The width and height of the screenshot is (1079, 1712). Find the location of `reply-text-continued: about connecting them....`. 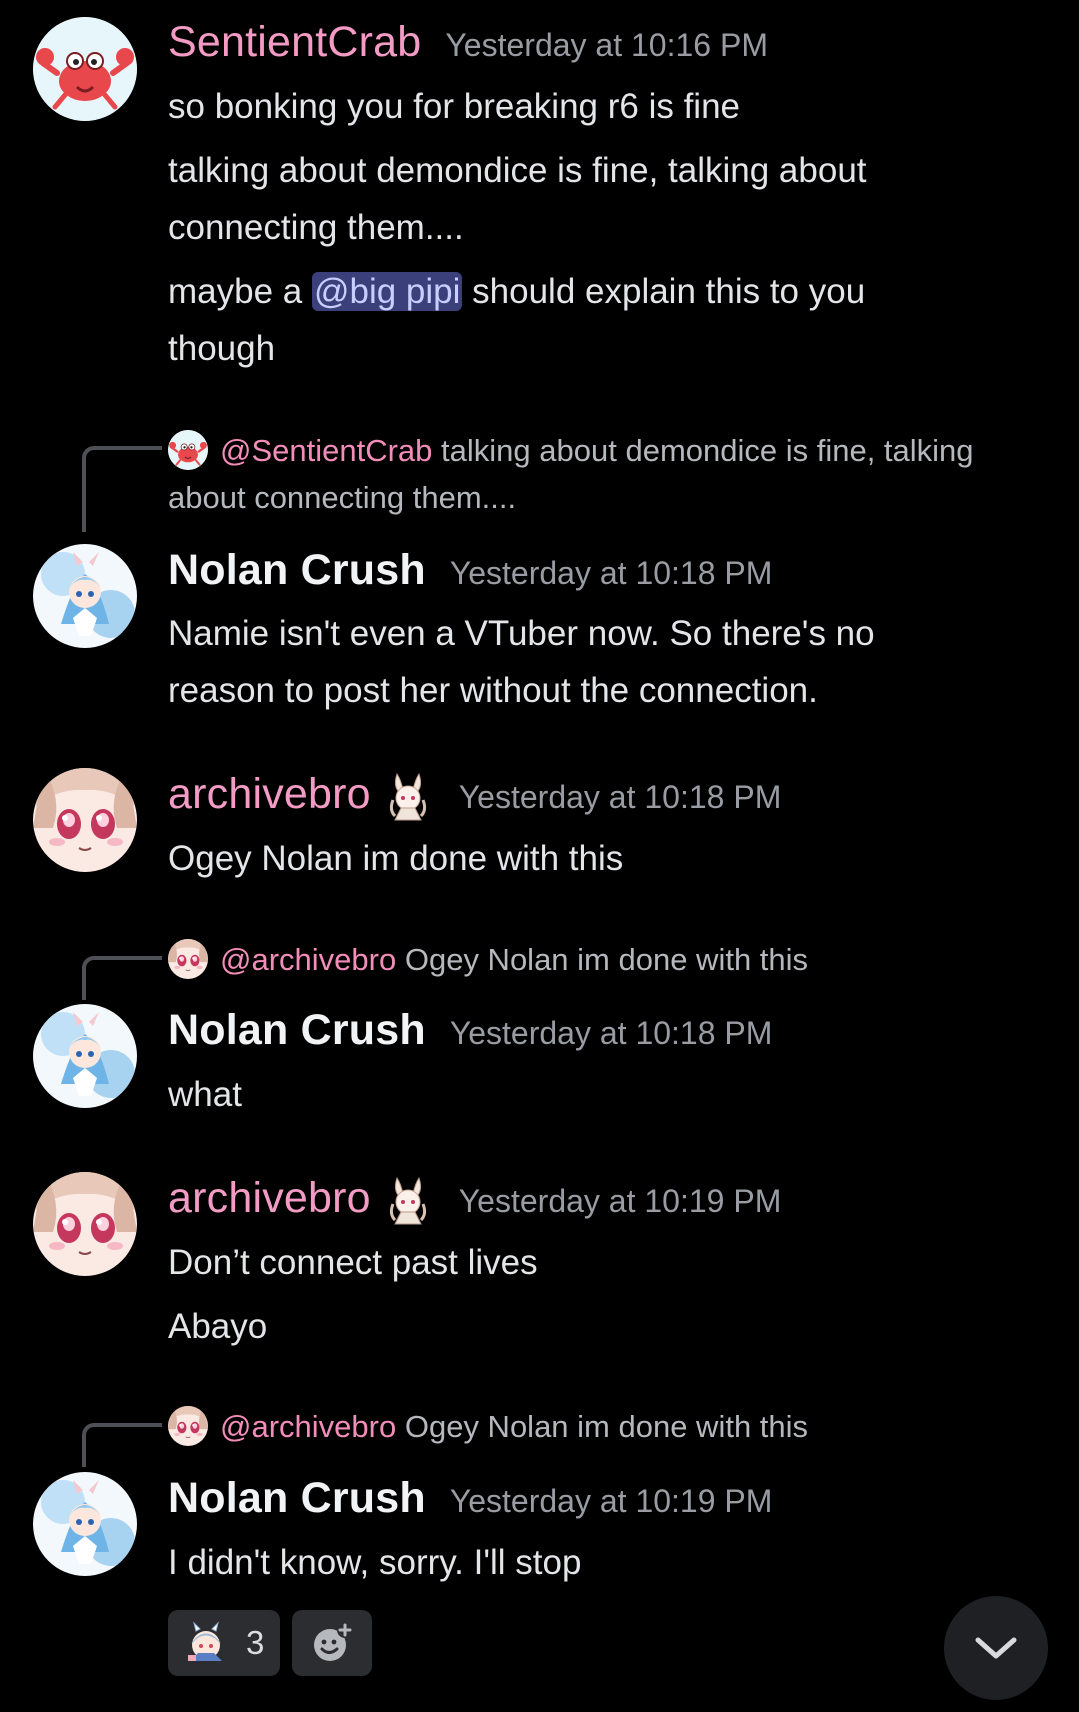

reply-text-continued: about connecting them.... is located at coordinates (342, 497).